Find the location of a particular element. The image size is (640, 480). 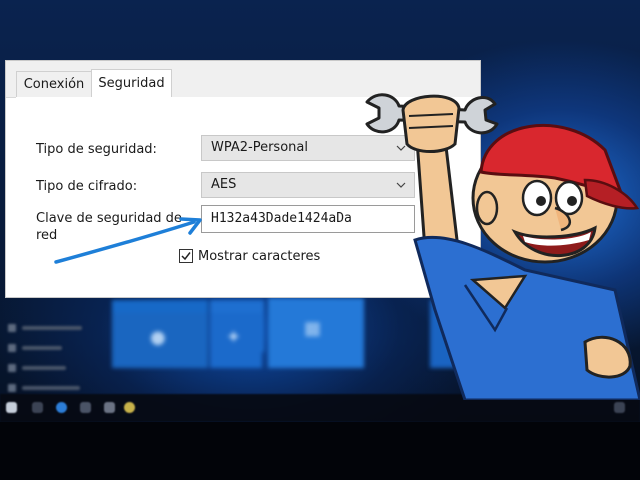

store-icon: ▦ is located at coordinates (313, 328).